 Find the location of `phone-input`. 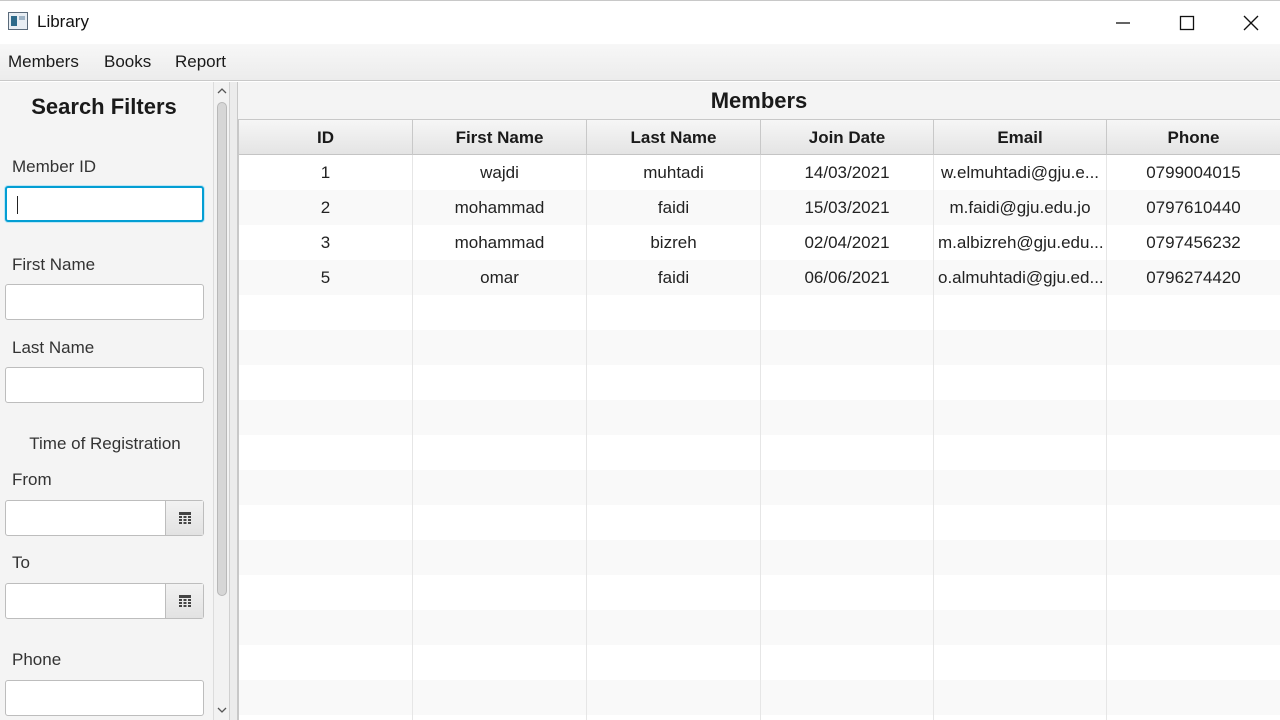

phone-input is located at coordinates (104, 698).